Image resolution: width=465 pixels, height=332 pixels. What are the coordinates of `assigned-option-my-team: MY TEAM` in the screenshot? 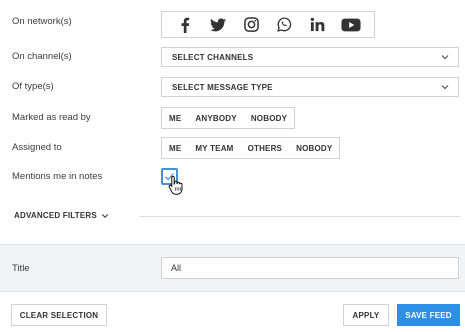 It's located at (214, 148).